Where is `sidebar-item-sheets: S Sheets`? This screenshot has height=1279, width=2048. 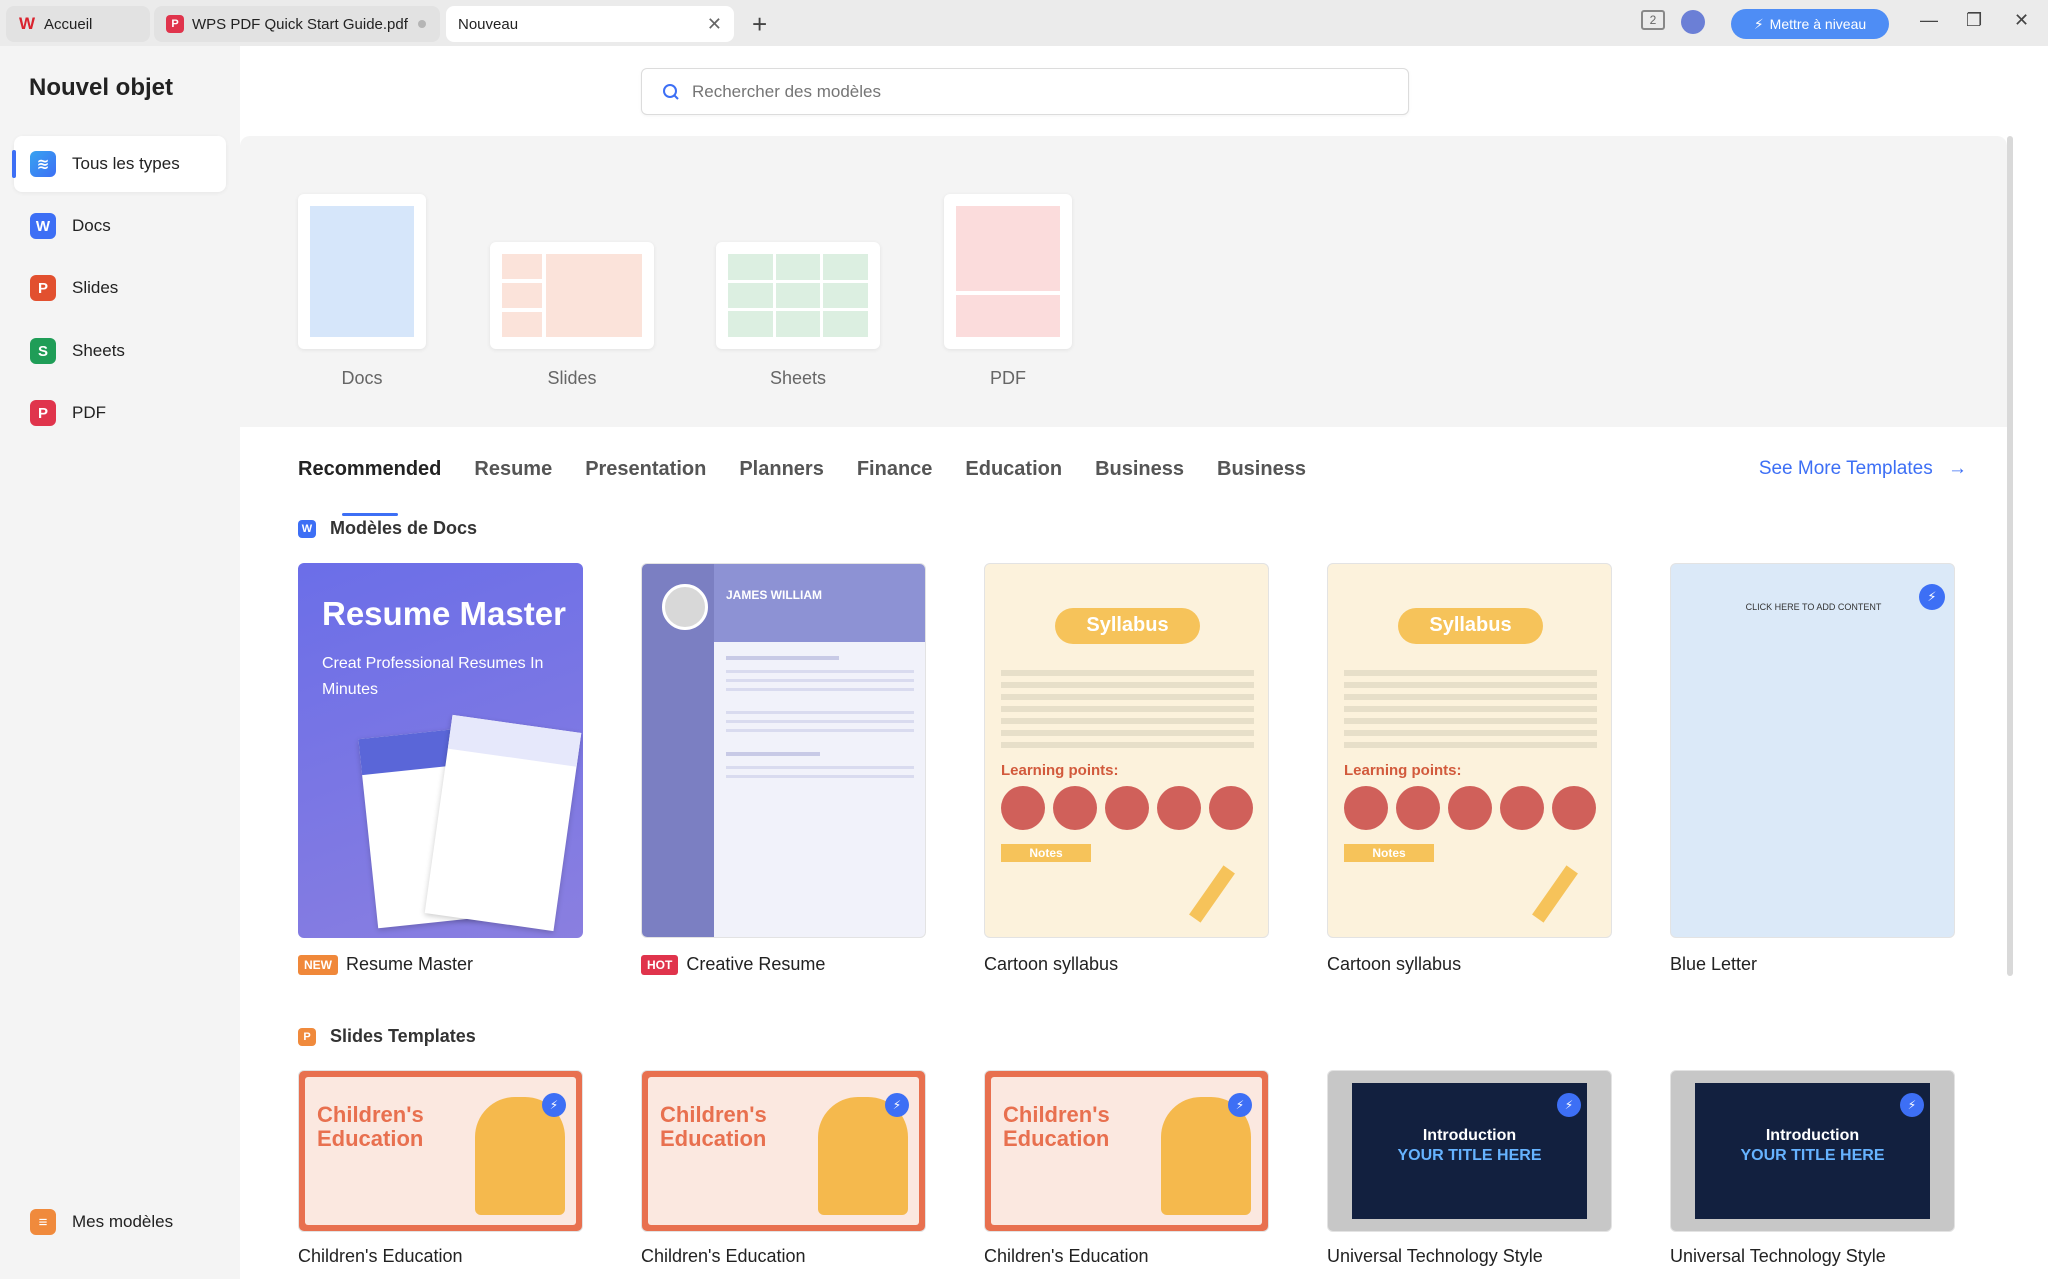
sidebar-item-sheets: S Sheets is located at coordinates (120, 351).